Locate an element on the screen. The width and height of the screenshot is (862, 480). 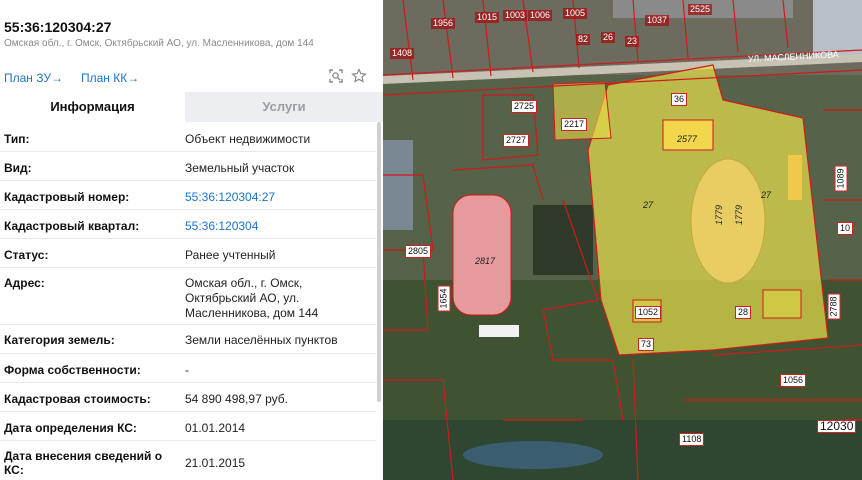
parcel-label: 1956 is located at coordinates (443, 23).